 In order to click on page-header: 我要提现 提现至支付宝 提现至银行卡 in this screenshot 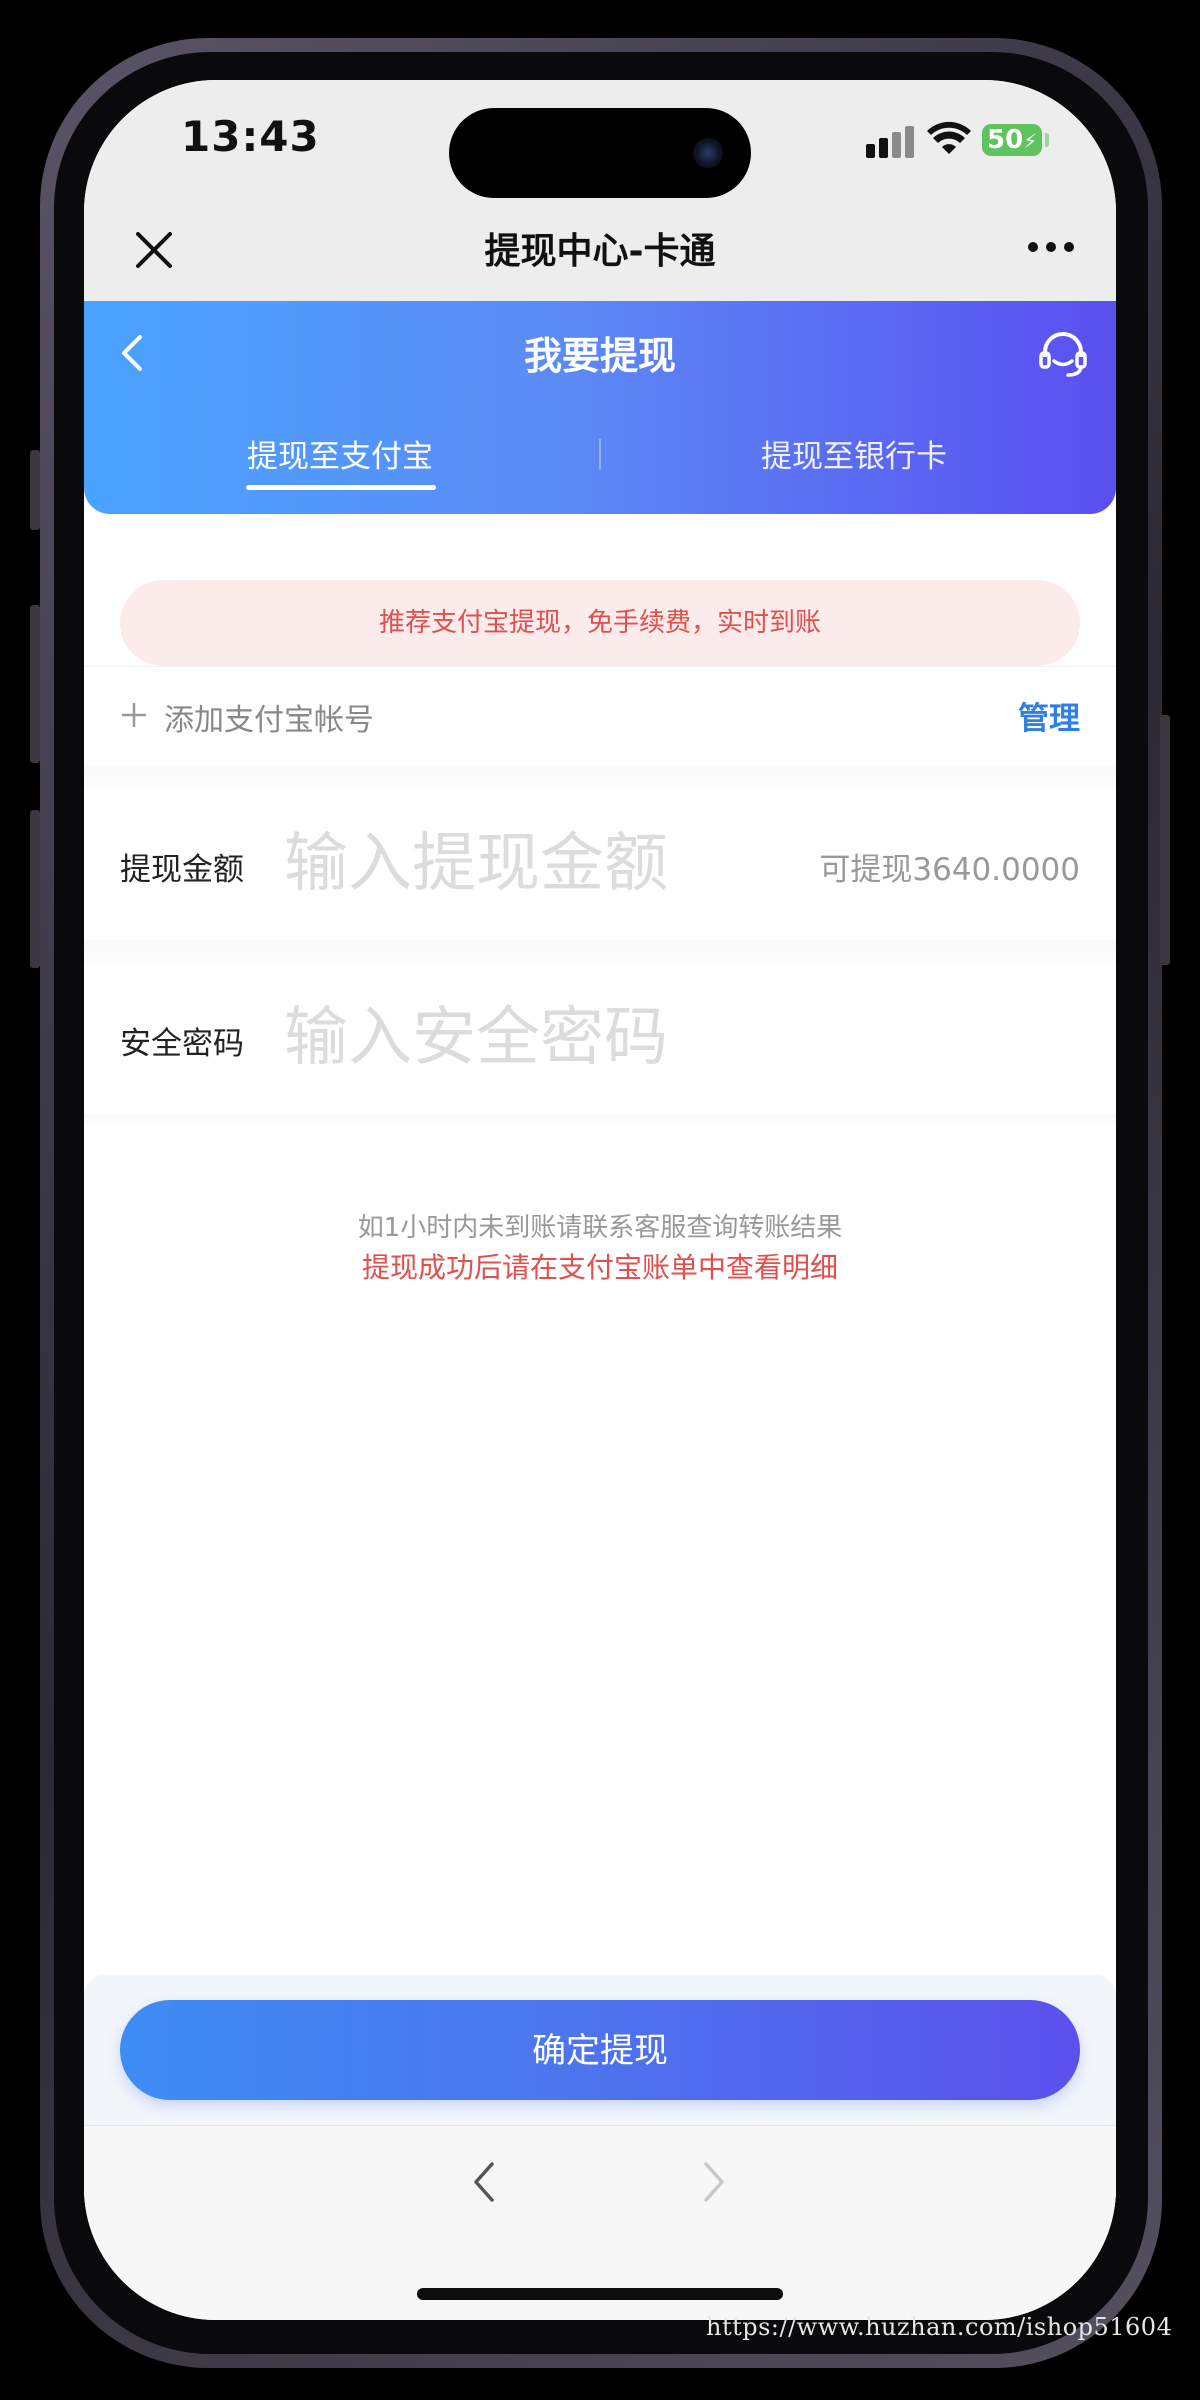, I will do `click(600, 407)`.